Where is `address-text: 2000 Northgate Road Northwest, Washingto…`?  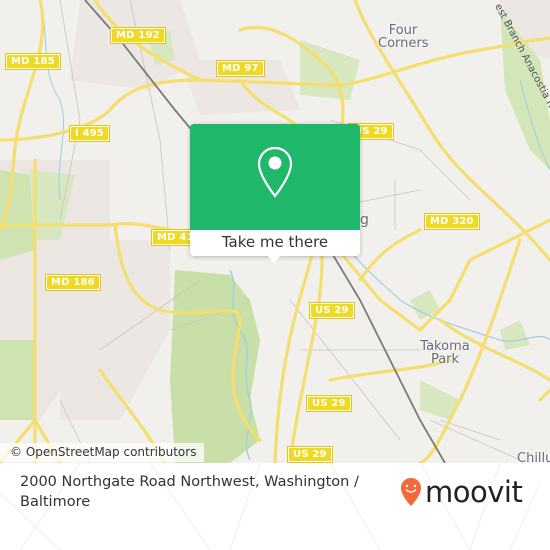
address-text: 2000 Northgate Road Northwest, Washingto… is located at coordinates (189, 492).